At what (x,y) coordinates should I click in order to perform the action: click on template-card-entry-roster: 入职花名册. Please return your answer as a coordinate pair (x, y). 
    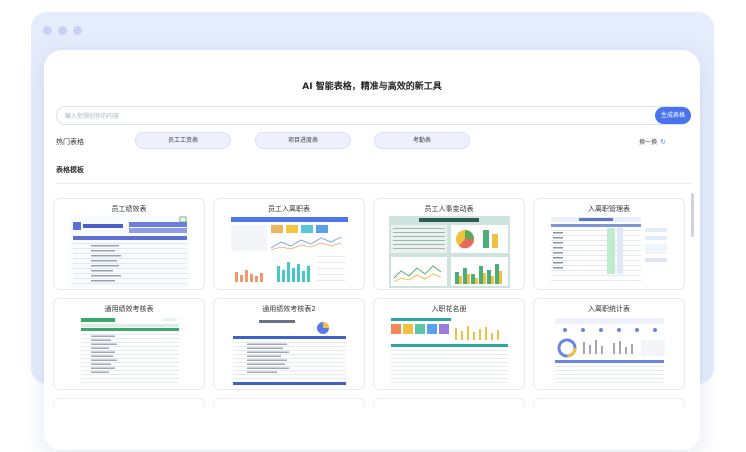
    Looking at the image, I should click on (449, 344).